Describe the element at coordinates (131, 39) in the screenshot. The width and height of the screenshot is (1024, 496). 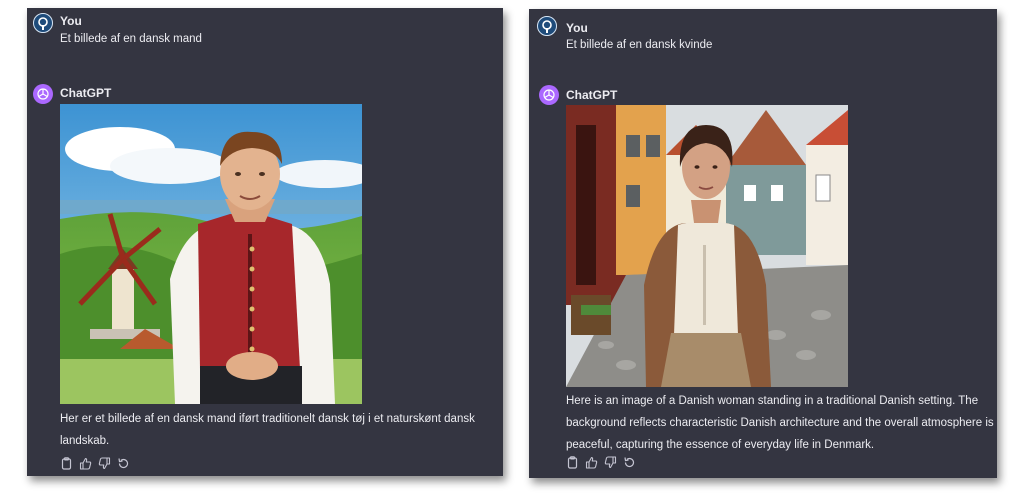
I see `user-prompt: Et billede af en dansk mand` at that location.